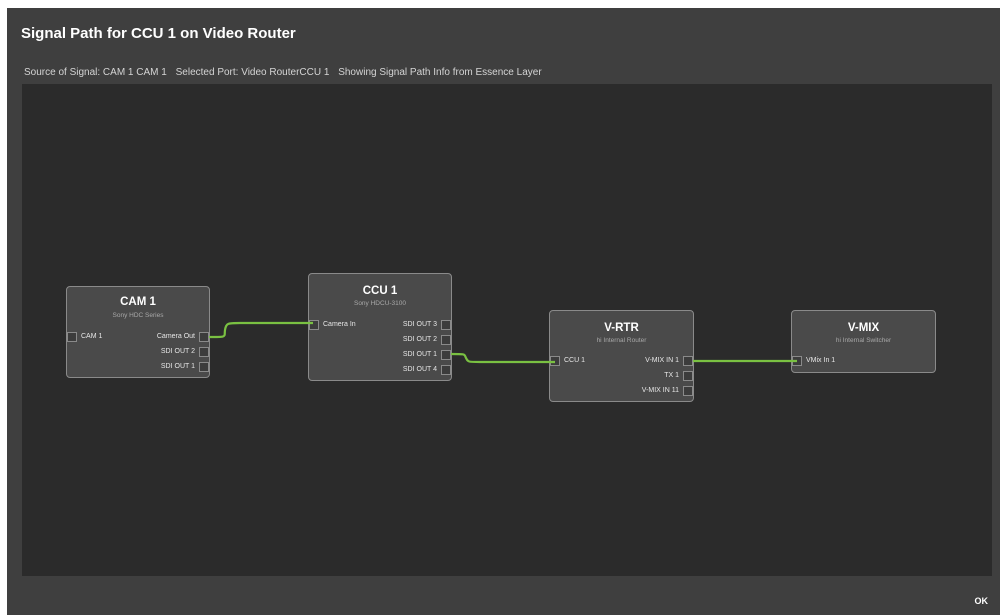  I want to click on input-port: CAM 1, so click(97, 337).